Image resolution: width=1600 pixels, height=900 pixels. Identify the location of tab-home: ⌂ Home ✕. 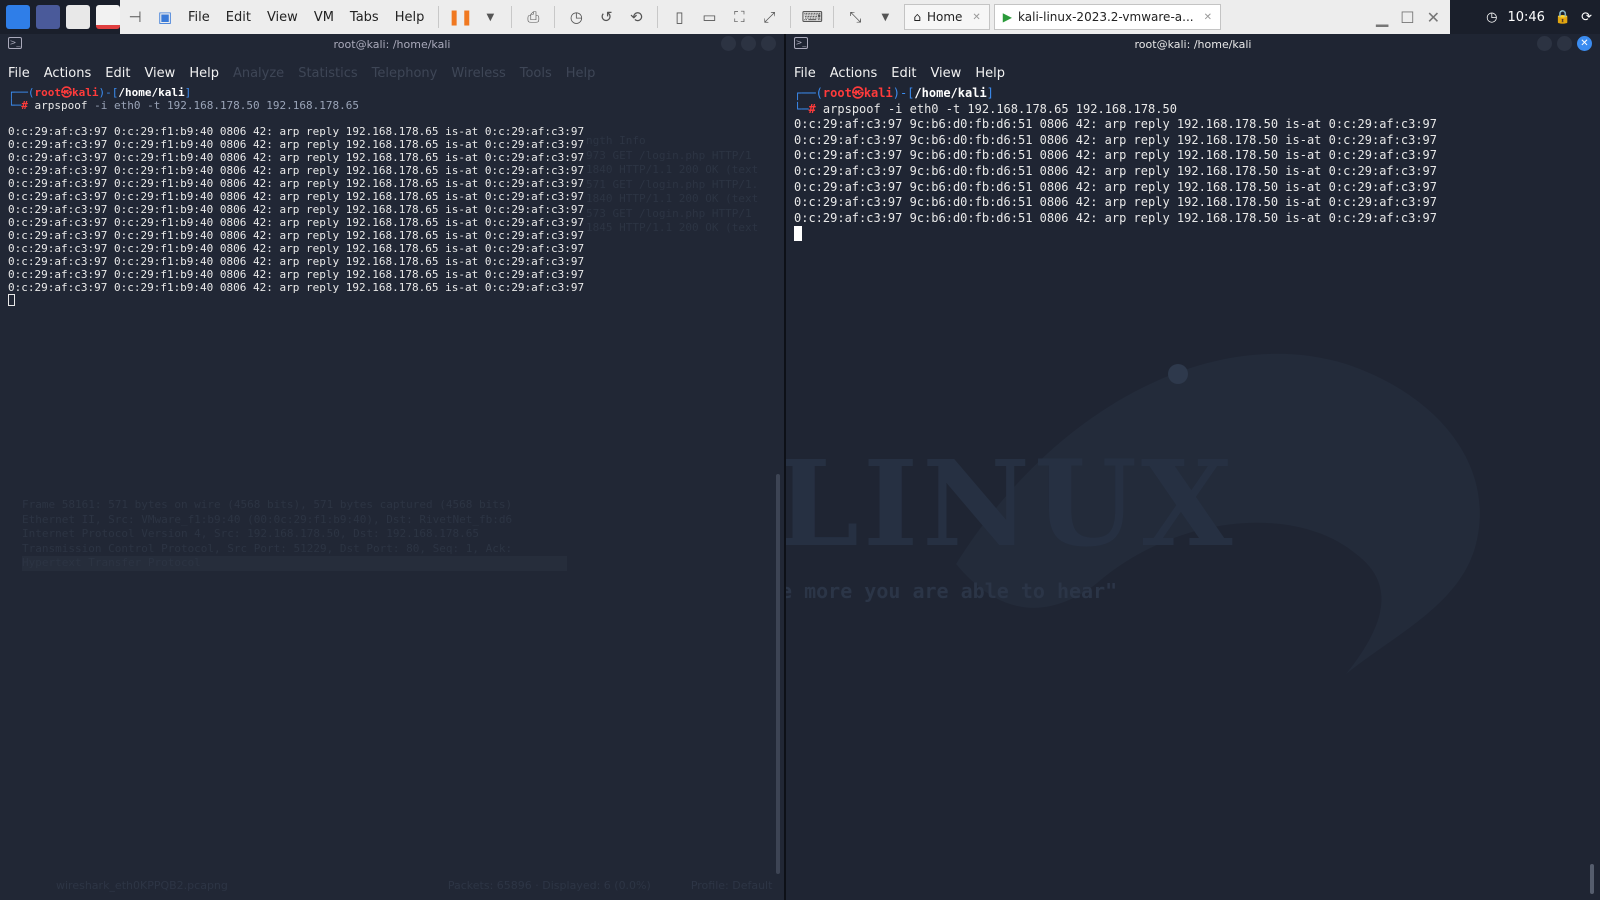
(947, 17).